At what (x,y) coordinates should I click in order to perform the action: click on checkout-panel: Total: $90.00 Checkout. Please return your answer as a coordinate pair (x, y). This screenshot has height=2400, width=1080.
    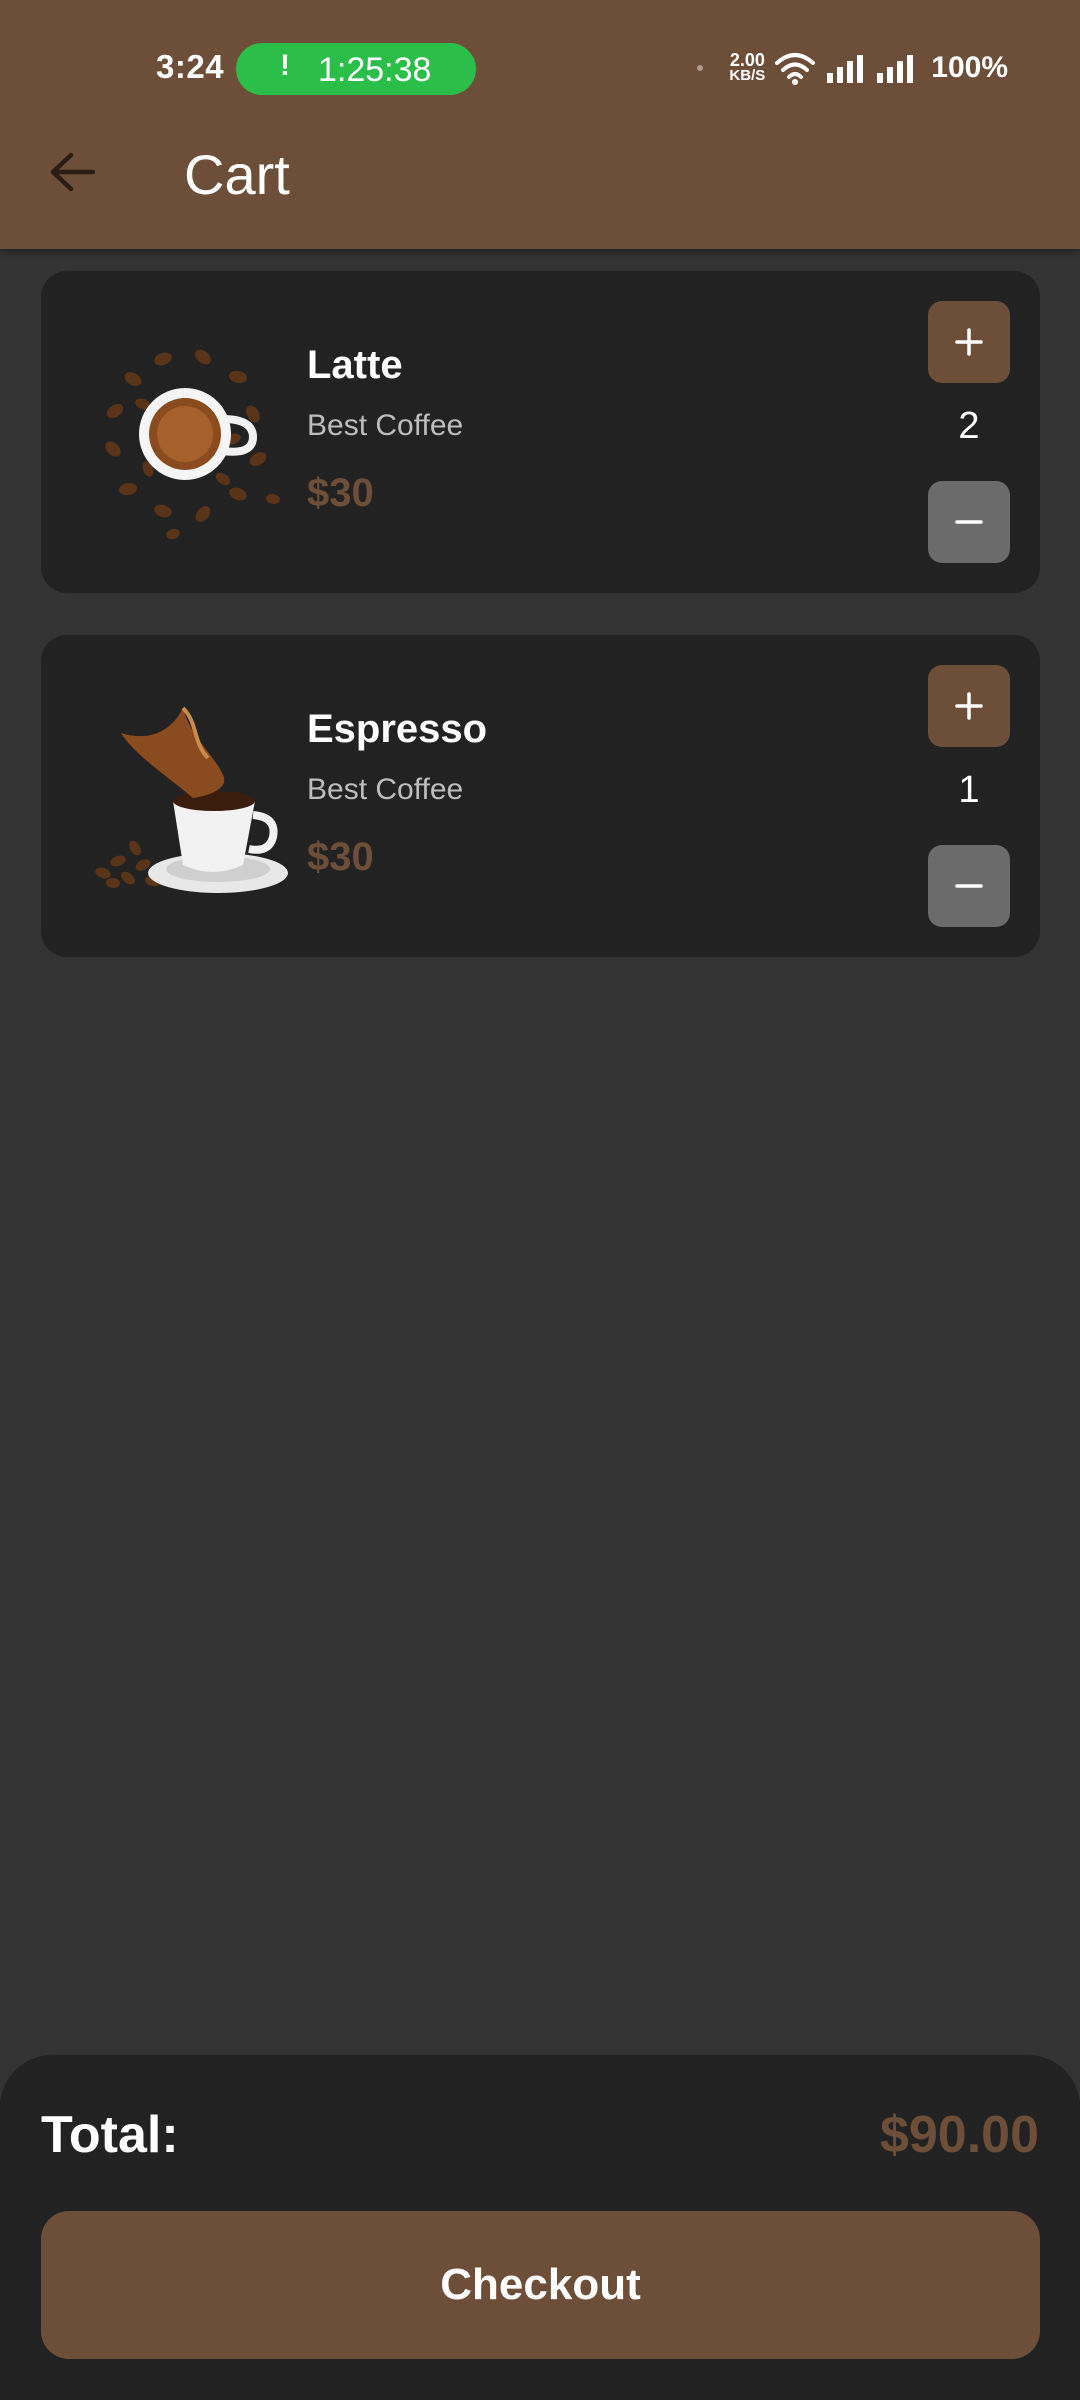
    Looking at the image, I should click on (540, 2227).